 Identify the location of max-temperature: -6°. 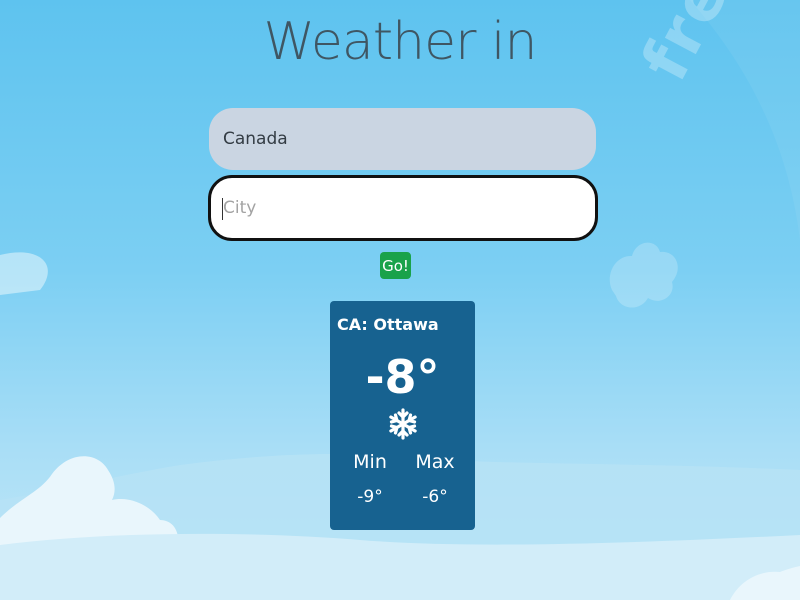
(435, 497).